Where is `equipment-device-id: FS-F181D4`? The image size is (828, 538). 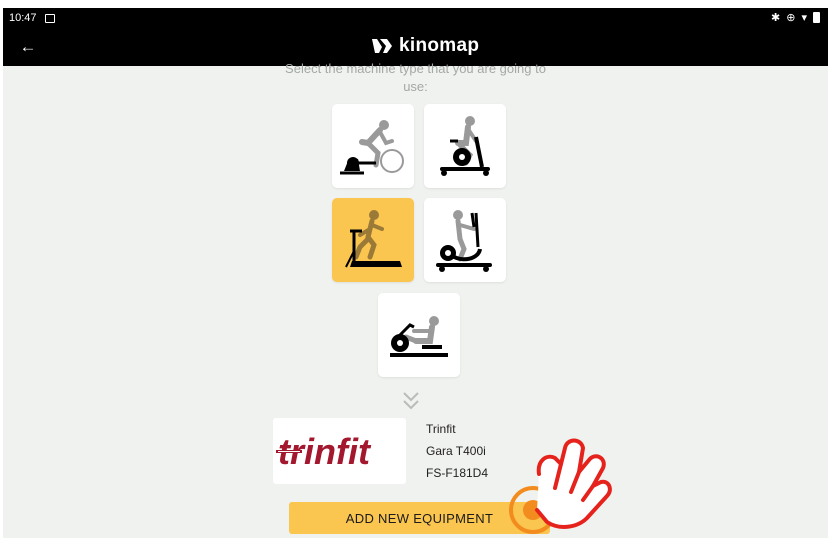
equipment-device-id: FS-F181D4 is located at coordinates (457, 473).